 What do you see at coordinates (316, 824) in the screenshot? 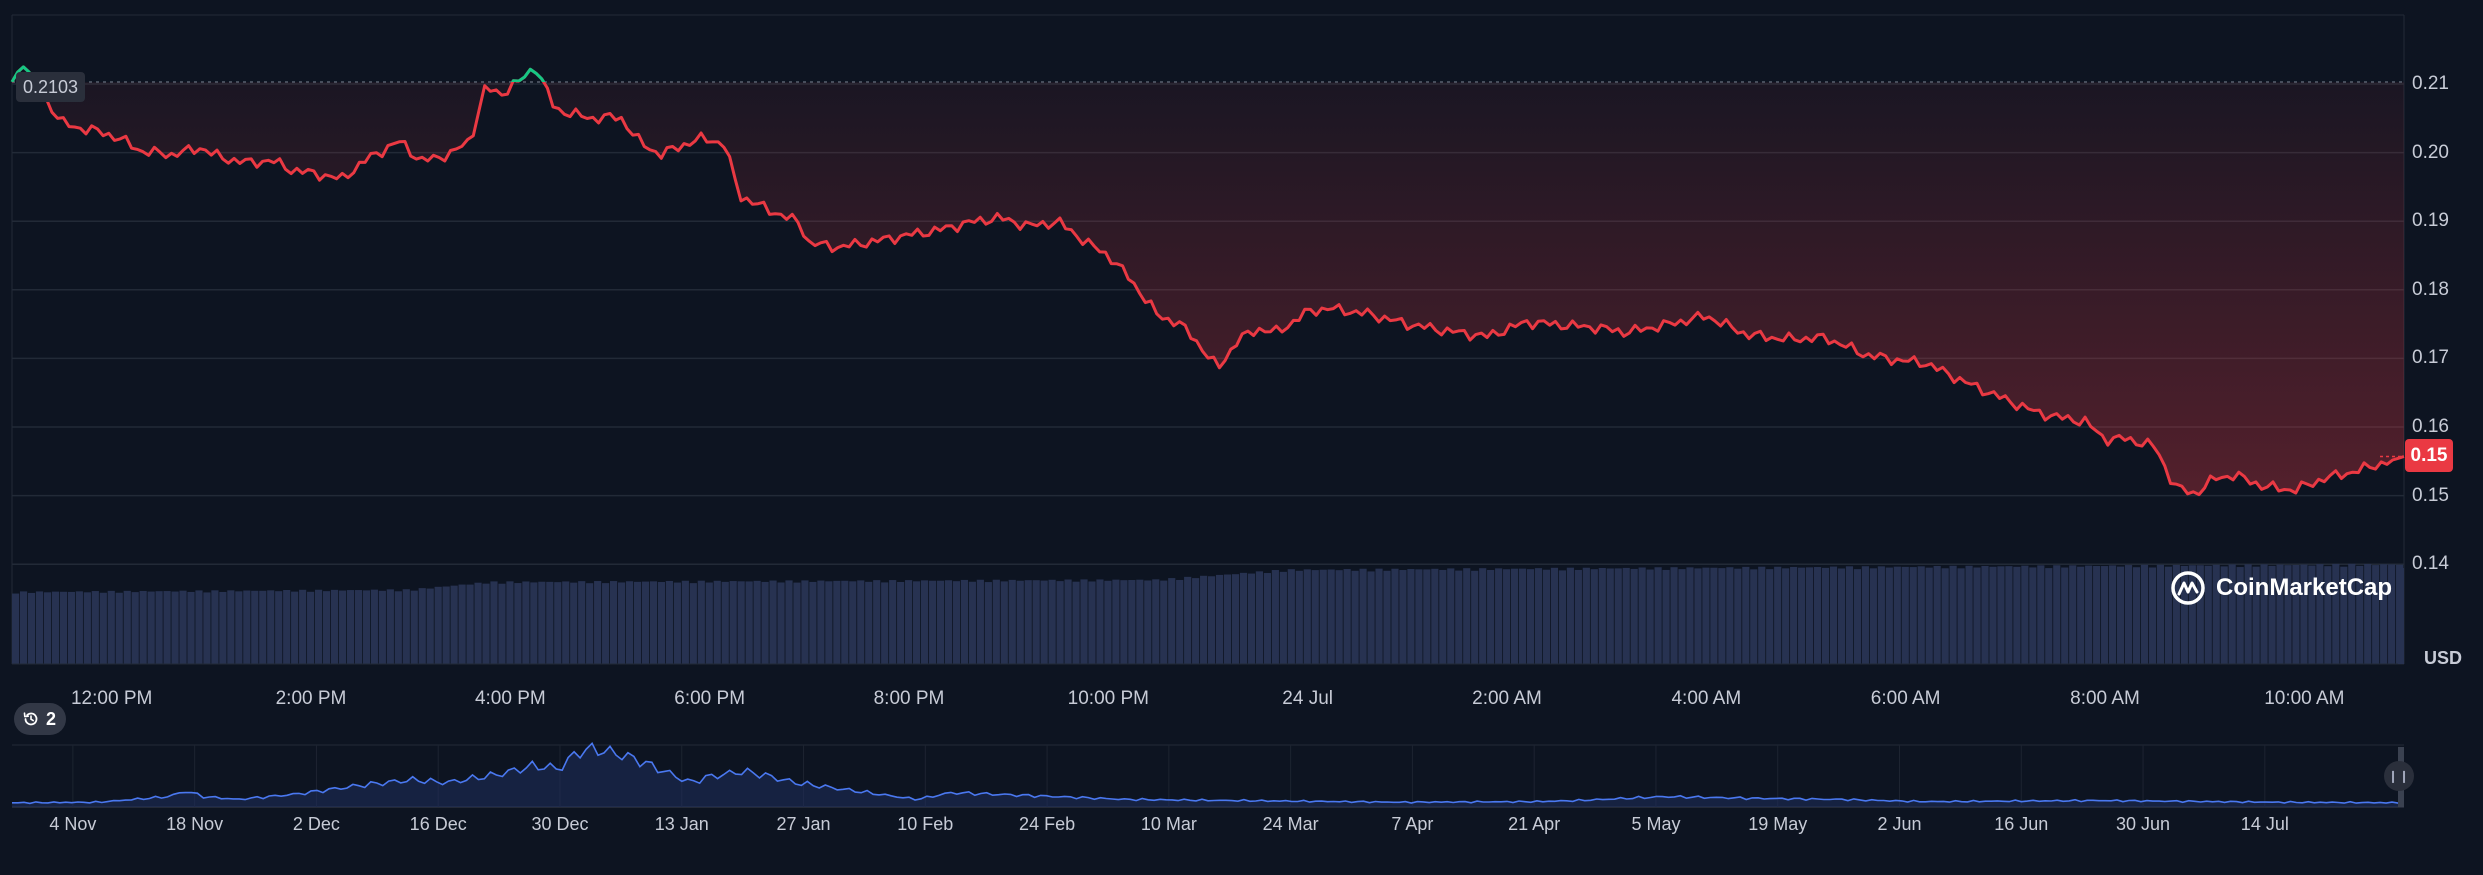
I see `navigator-tick-label: 2 Dec` at bounding box center [316, 824].